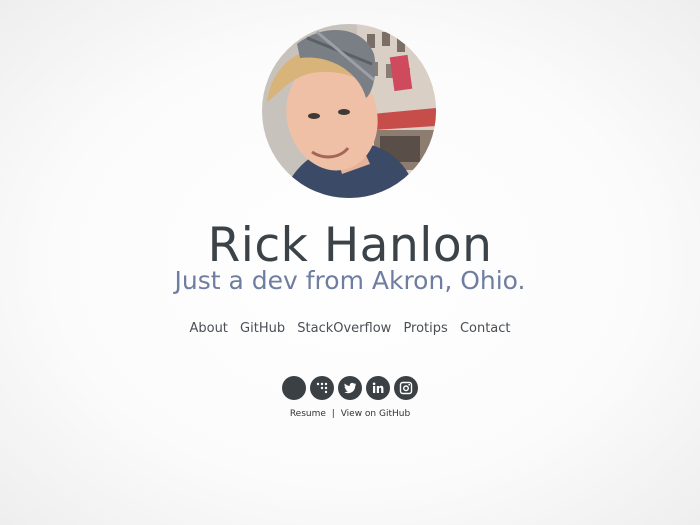  What do you see at coordinates (485, 328) in the screenshot?
I see `nav-contact-link: Contact` at bounding box center [485, 328].